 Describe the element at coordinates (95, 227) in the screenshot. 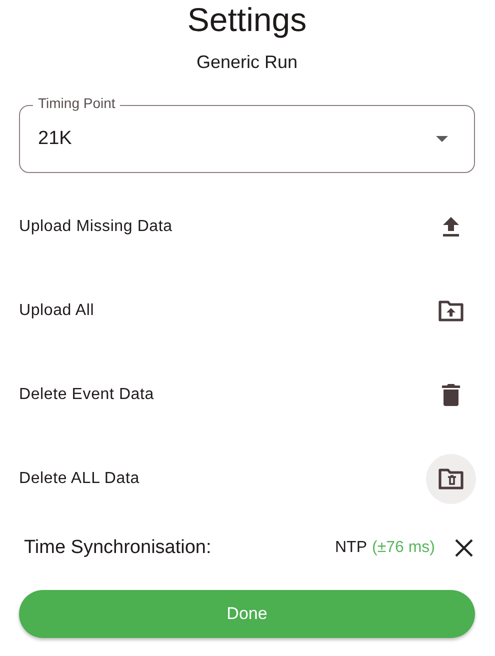

I see `action-label: Upload Missing Data` at that location.